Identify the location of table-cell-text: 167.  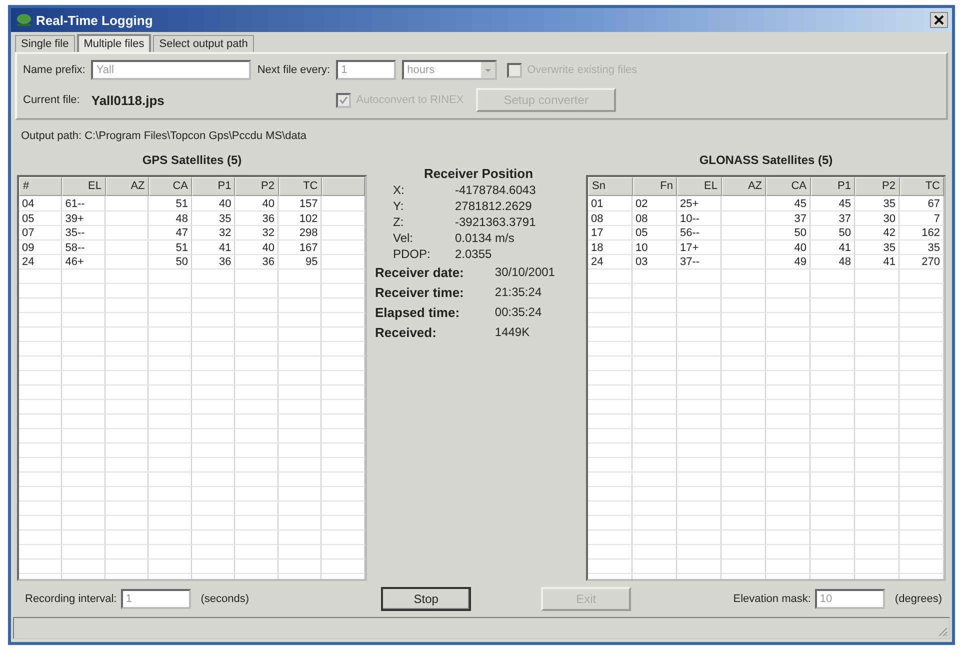
(308, 247).